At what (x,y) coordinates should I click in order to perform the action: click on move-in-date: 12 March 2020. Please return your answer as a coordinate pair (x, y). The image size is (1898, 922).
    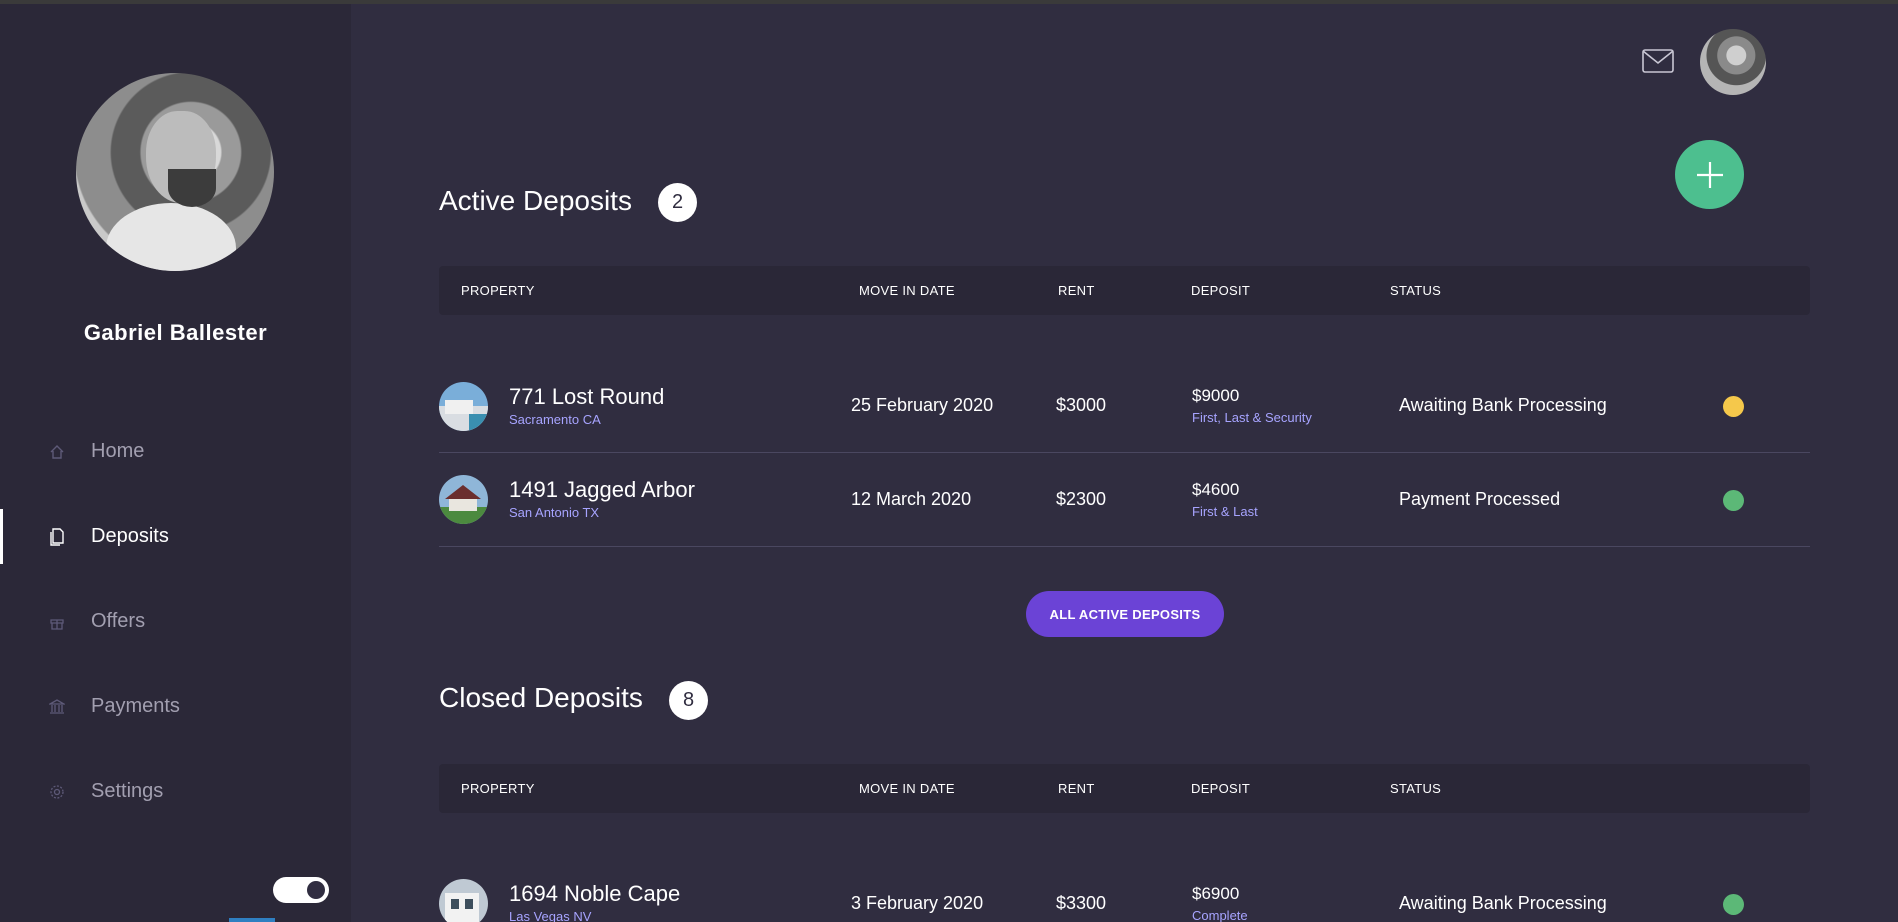
    Looking at the image, I should click on (911, 499).